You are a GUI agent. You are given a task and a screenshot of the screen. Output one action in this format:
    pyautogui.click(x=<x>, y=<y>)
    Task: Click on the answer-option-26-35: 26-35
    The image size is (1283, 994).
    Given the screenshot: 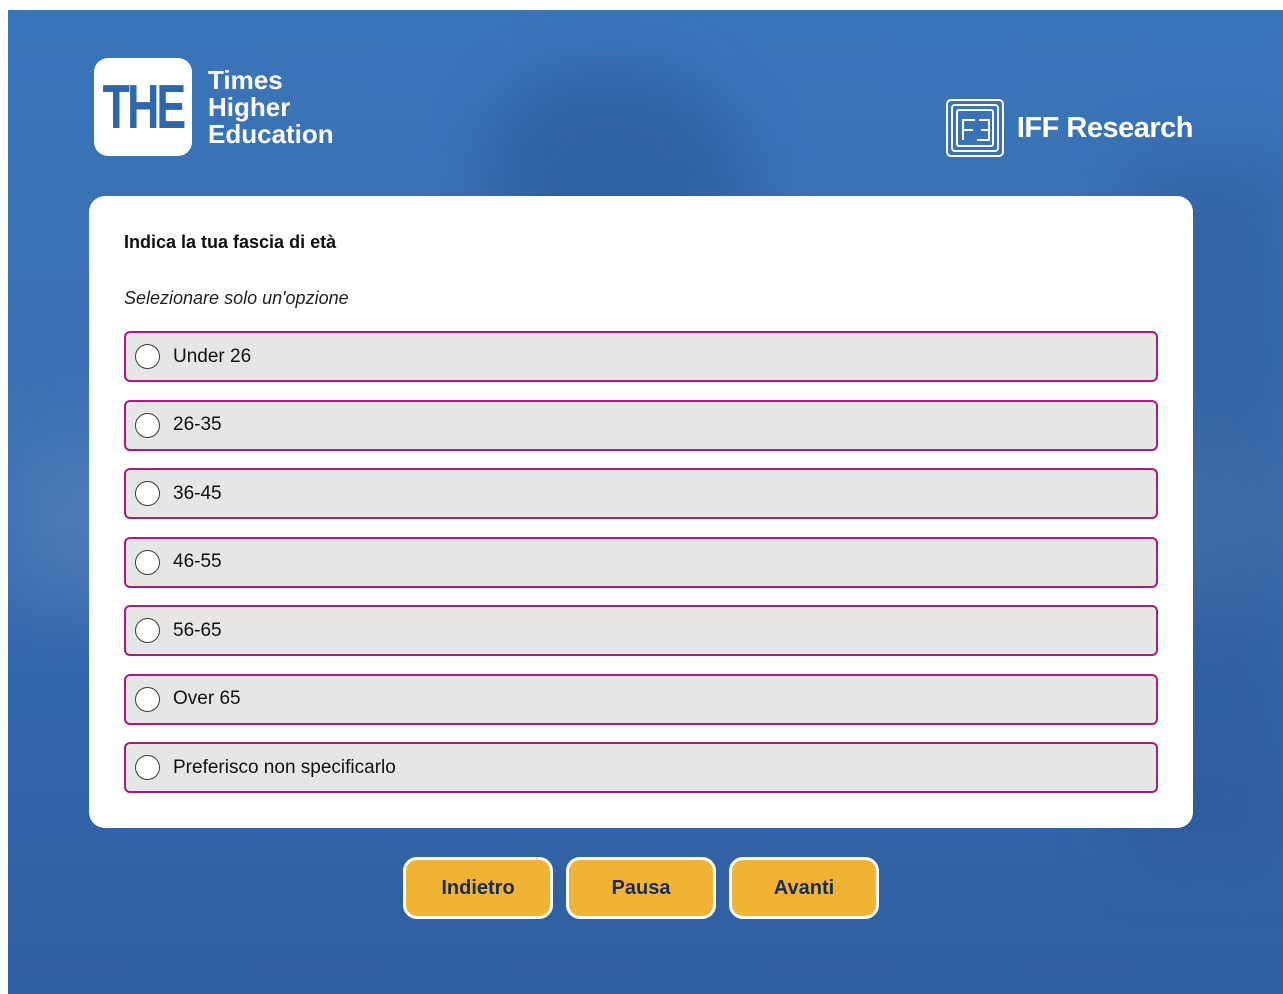 What is the action you would take?
    pyautogui.click(x=641, y=425)
    